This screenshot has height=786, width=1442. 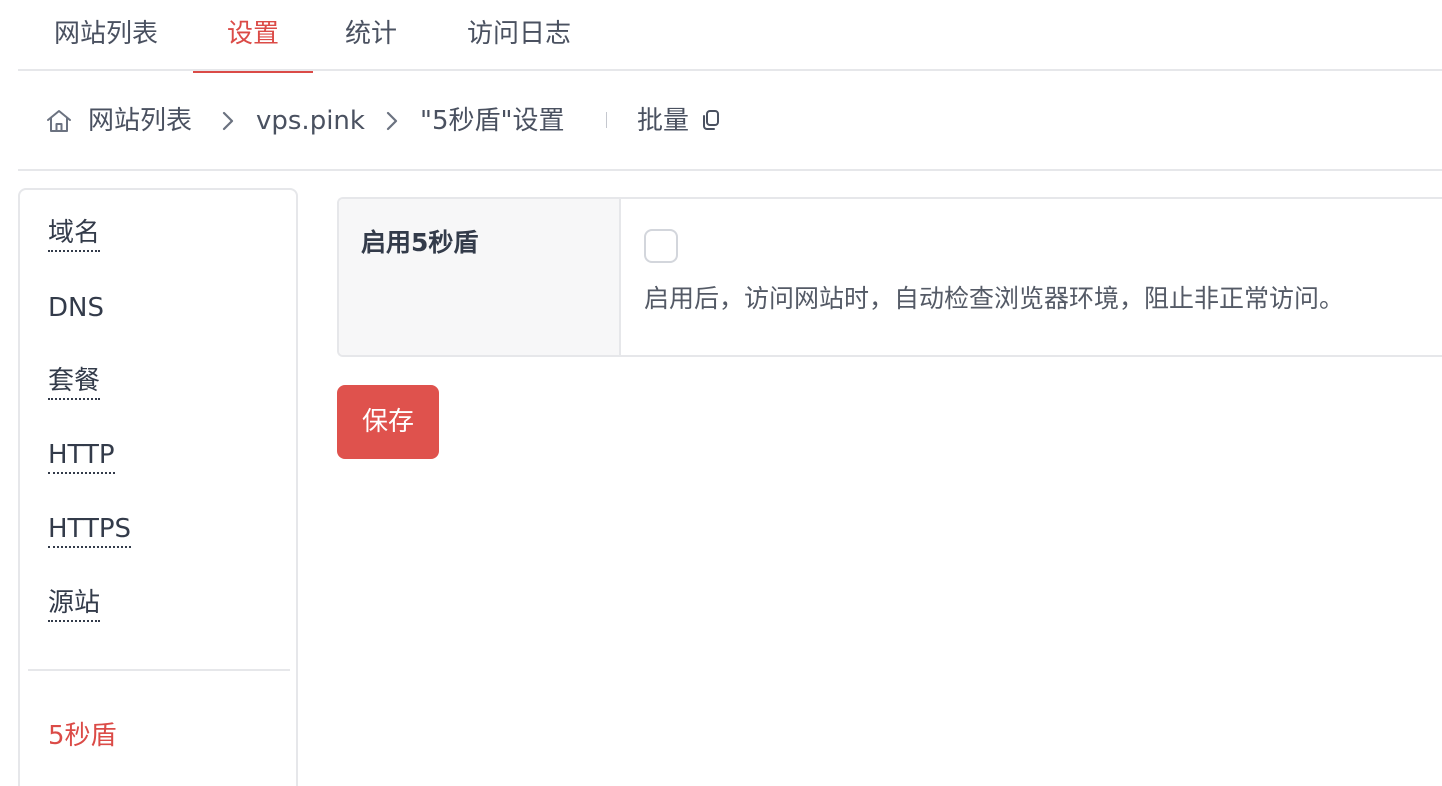 What do you see at coordinates (606, 120) in the screenshot?
I see `breadcrumb-divider` at bounding box center [606, 120].